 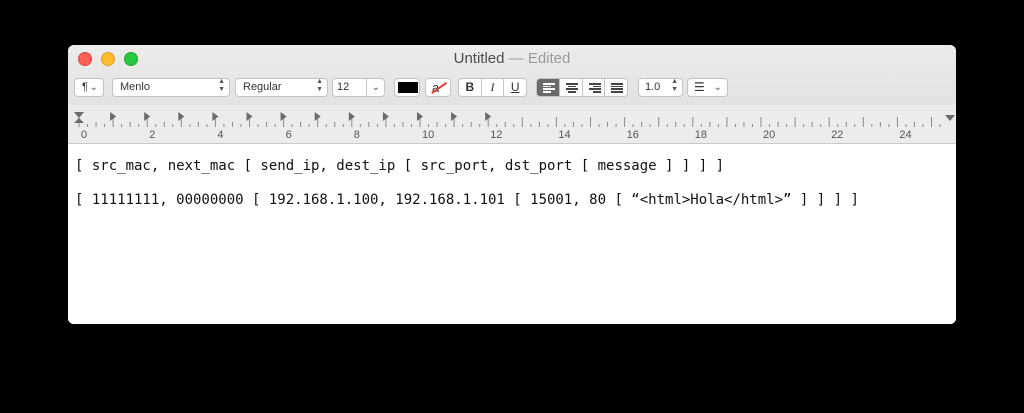 What do you see at coordinates (428, 135) in the screenshot?
I see `ruler-label: 10` at bounding box center [428, 135].